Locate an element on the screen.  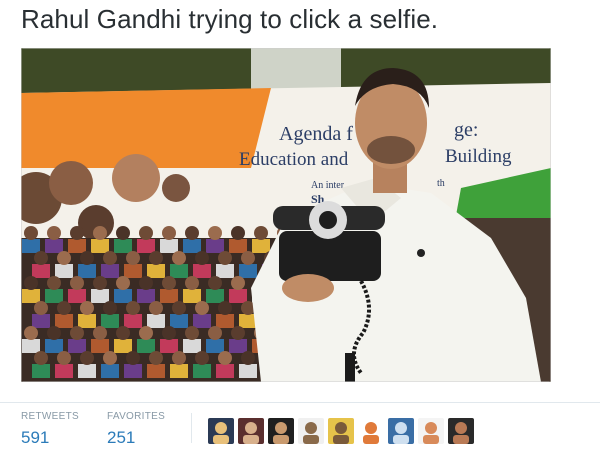
retweets-stat: RETWEETS 591 is located at coordinates (50, 429).